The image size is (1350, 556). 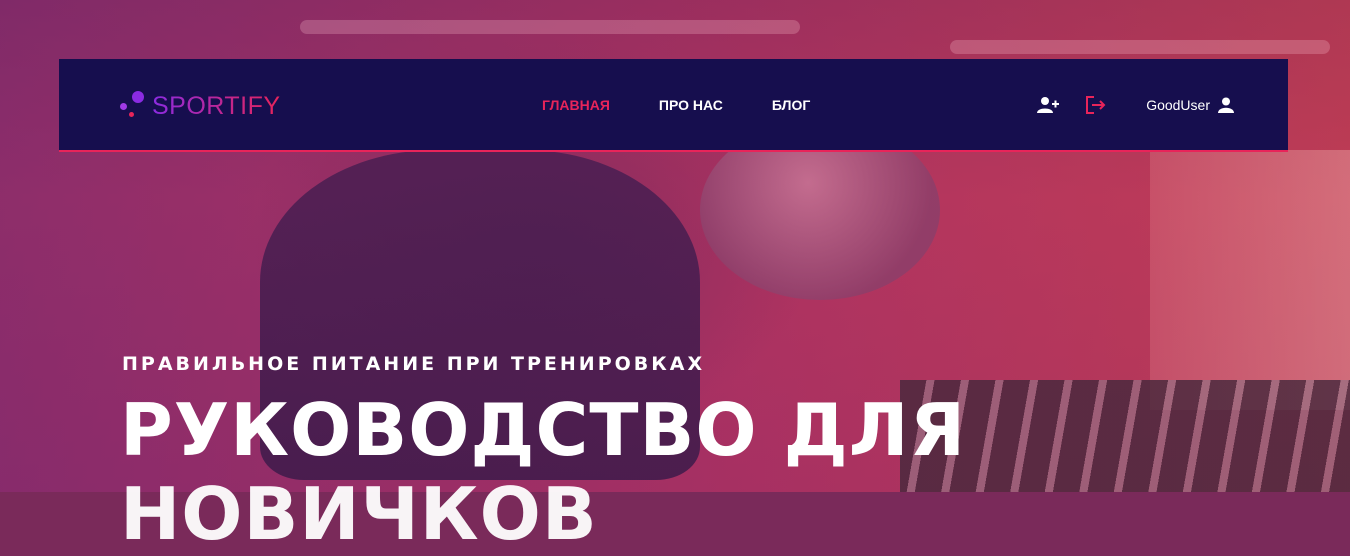 I want to click on nav-link-about: ПРО НАС, so click(x=691, y=105).